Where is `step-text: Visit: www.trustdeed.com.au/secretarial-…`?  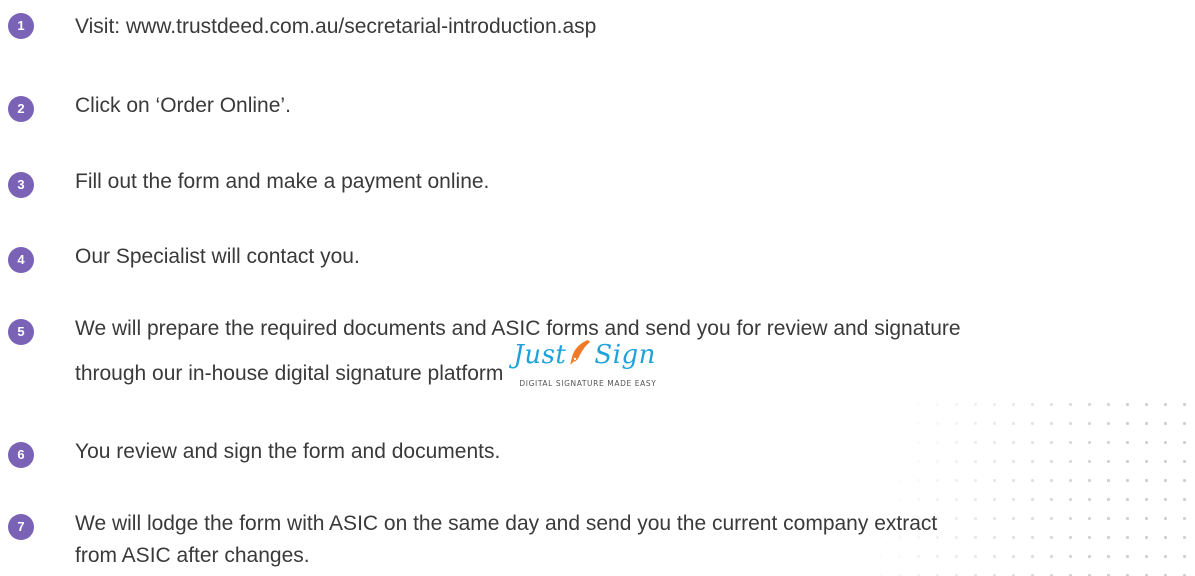
step-text: Visit: www.trustdeed.com.au/secretarial-… is located at coordinates (336, 26).